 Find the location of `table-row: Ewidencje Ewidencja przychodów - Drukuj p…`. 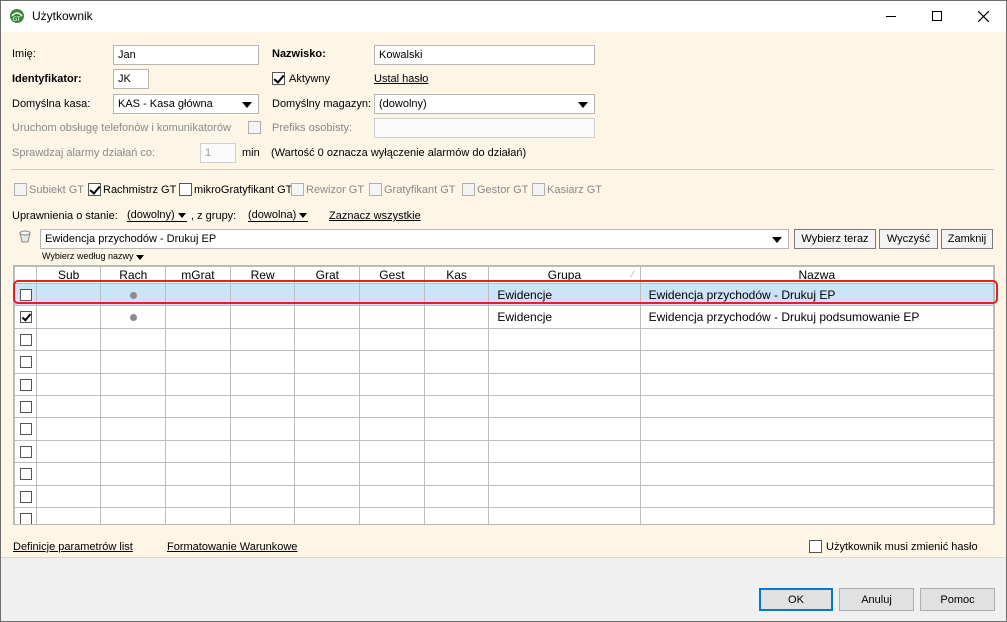

table-row: Ewidencje Ewidencja przychodów - Drukuj p… is located at coordinates (504, 317).